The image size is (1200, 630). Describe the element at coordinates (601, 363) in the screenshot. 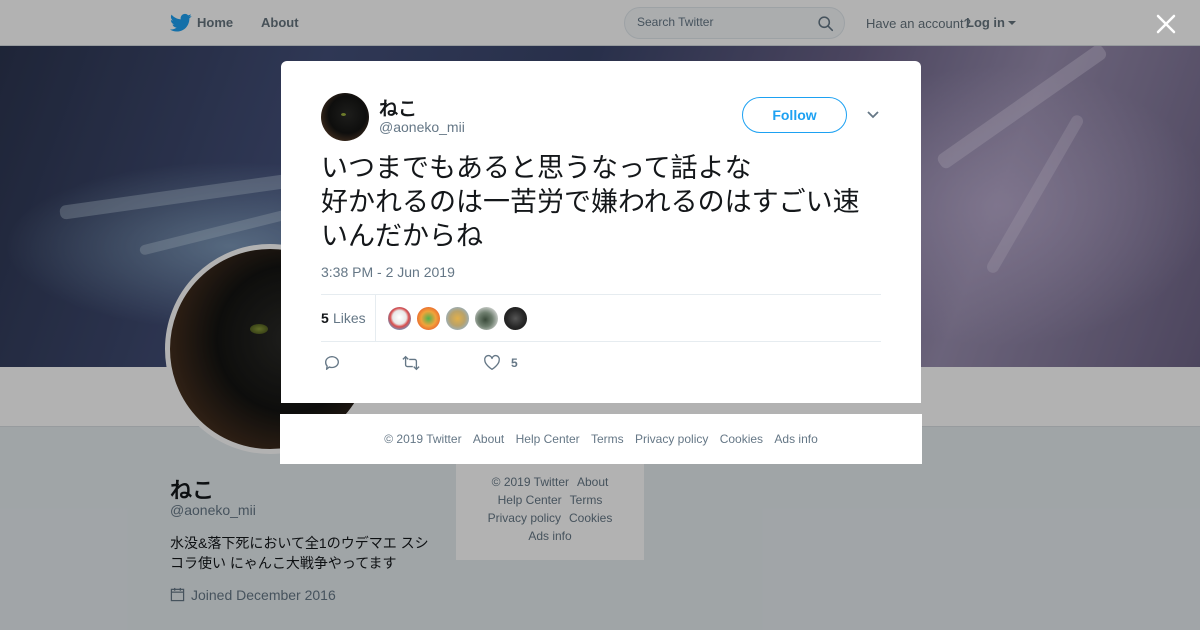

I see `tweet-actions: 5` at that location.